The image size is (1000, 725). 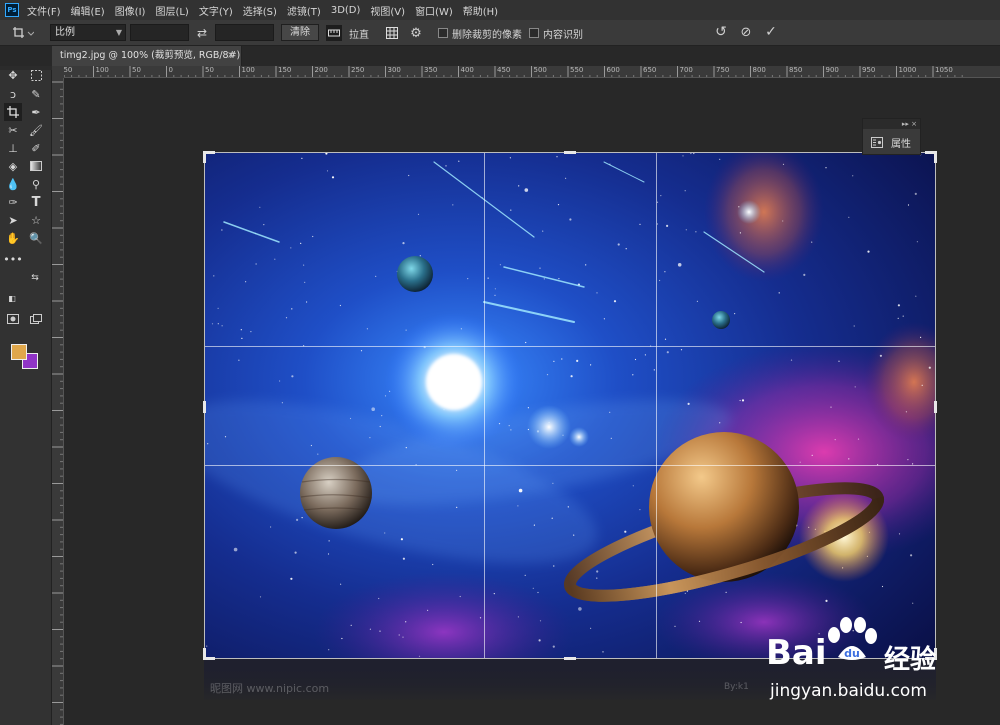 What do you see at coordinates (44, 10) in the screenshot?
I see `menu-file: 文件(F)` at bounding box center [44, 10].